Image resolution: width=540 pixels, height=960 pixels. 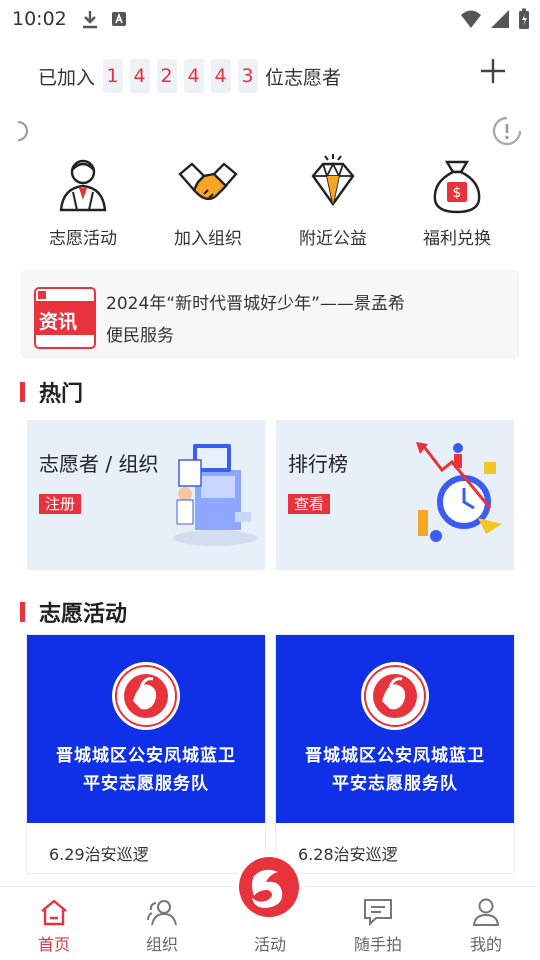 I want to click on quick-welfare-exchange: $ 福利兑换, so click(x=457, y=200).